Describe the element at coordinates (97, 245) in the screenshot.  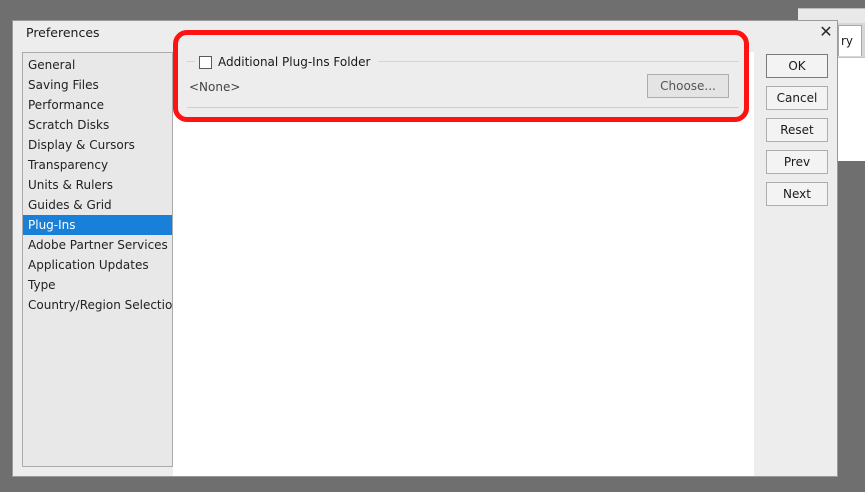
I see `sidebar-item-adobe-partner-services: Adobe Partner Services` at that location.